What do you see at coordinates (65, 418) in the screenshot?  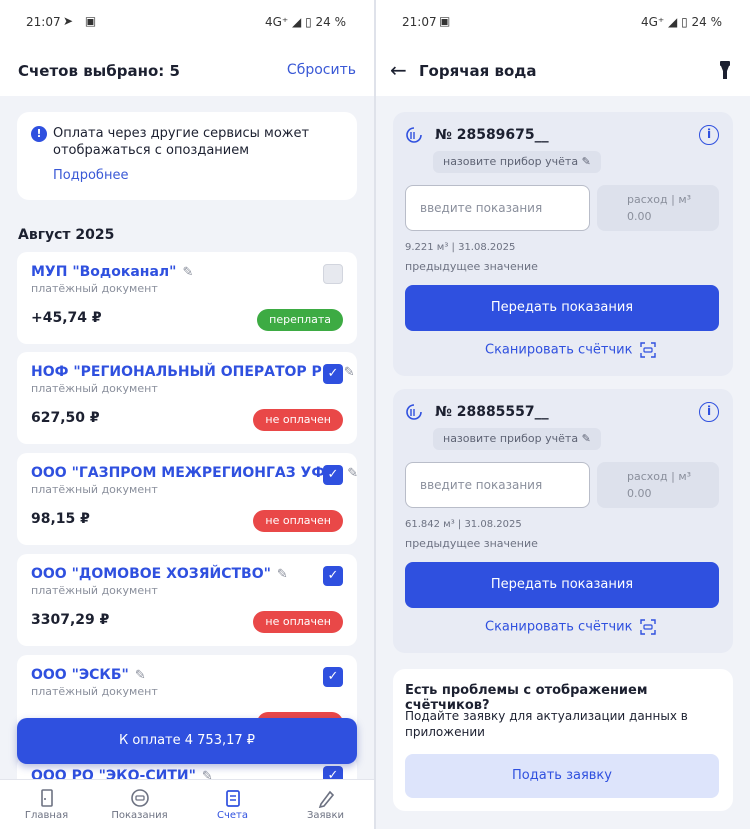 I see `bill-amount: 627,50 ₽` at bounding box center [65, 418].